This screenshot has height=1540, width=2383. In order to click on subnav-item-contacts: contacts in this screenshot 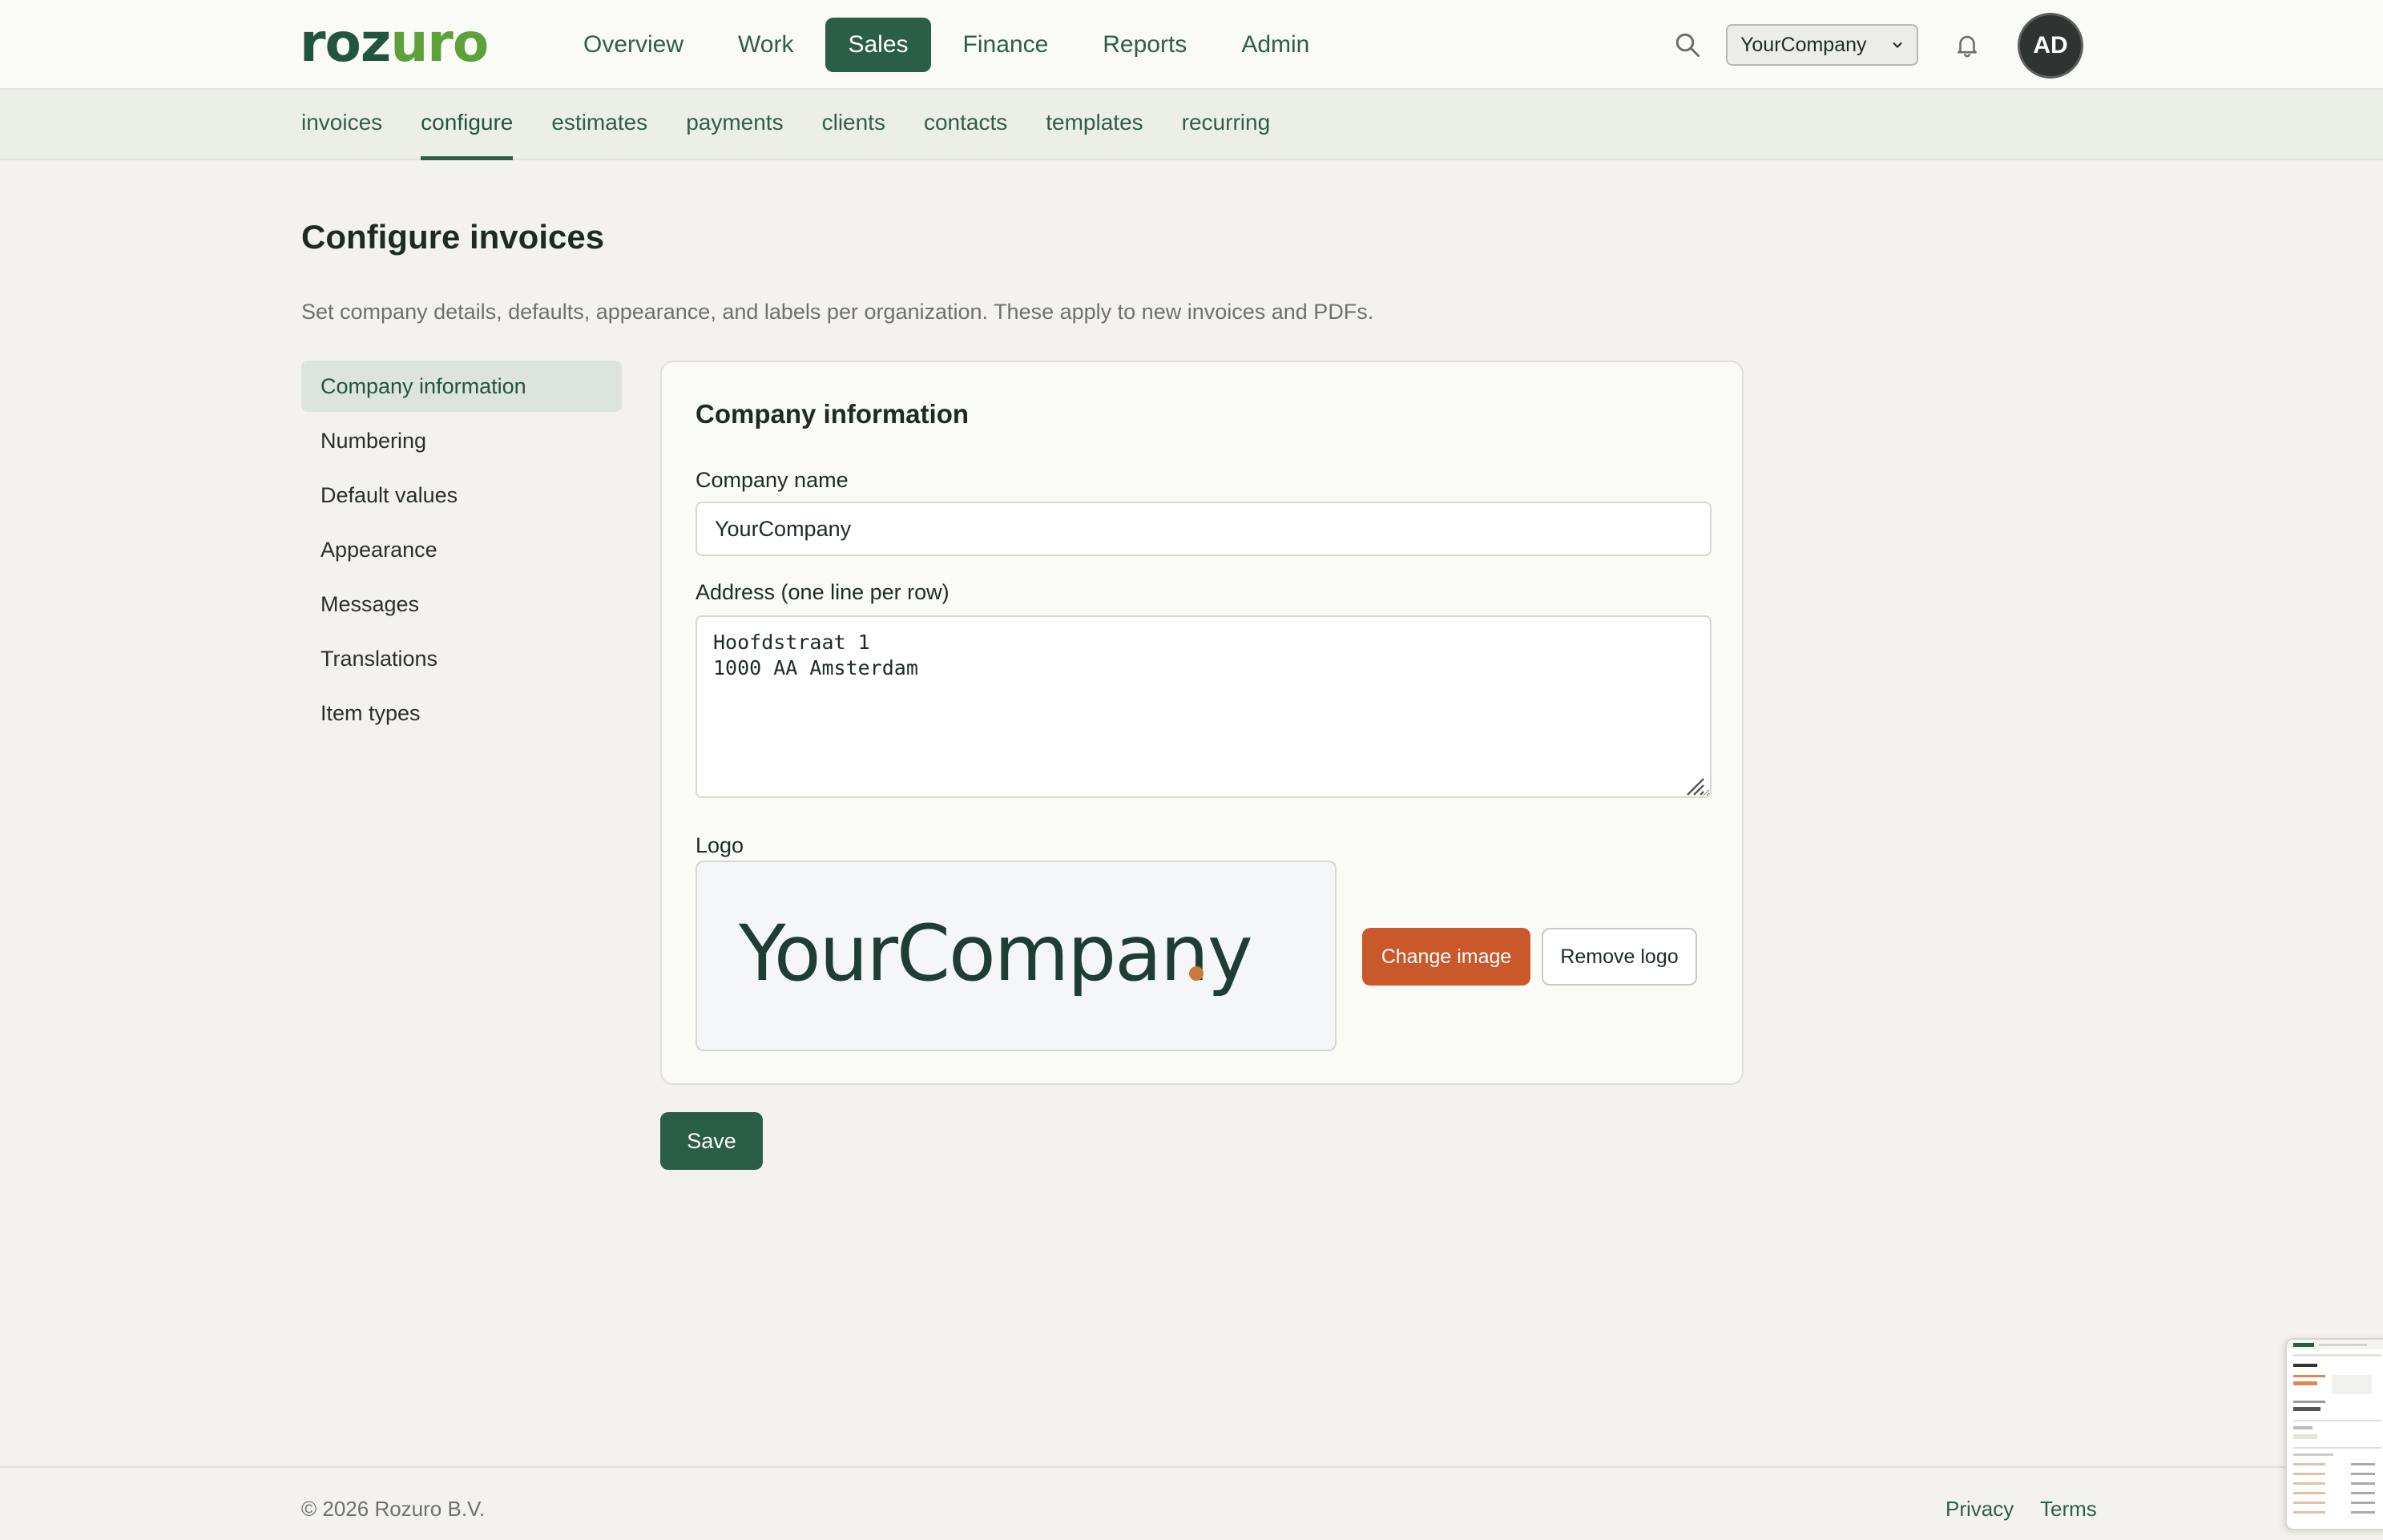, I will do `click(965, 125)`.